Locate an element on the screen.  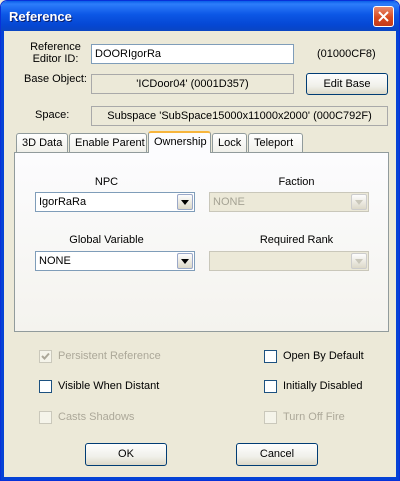
visible-when-distant-checkbox: Visible When Distant is located at coordinates (129, 387).